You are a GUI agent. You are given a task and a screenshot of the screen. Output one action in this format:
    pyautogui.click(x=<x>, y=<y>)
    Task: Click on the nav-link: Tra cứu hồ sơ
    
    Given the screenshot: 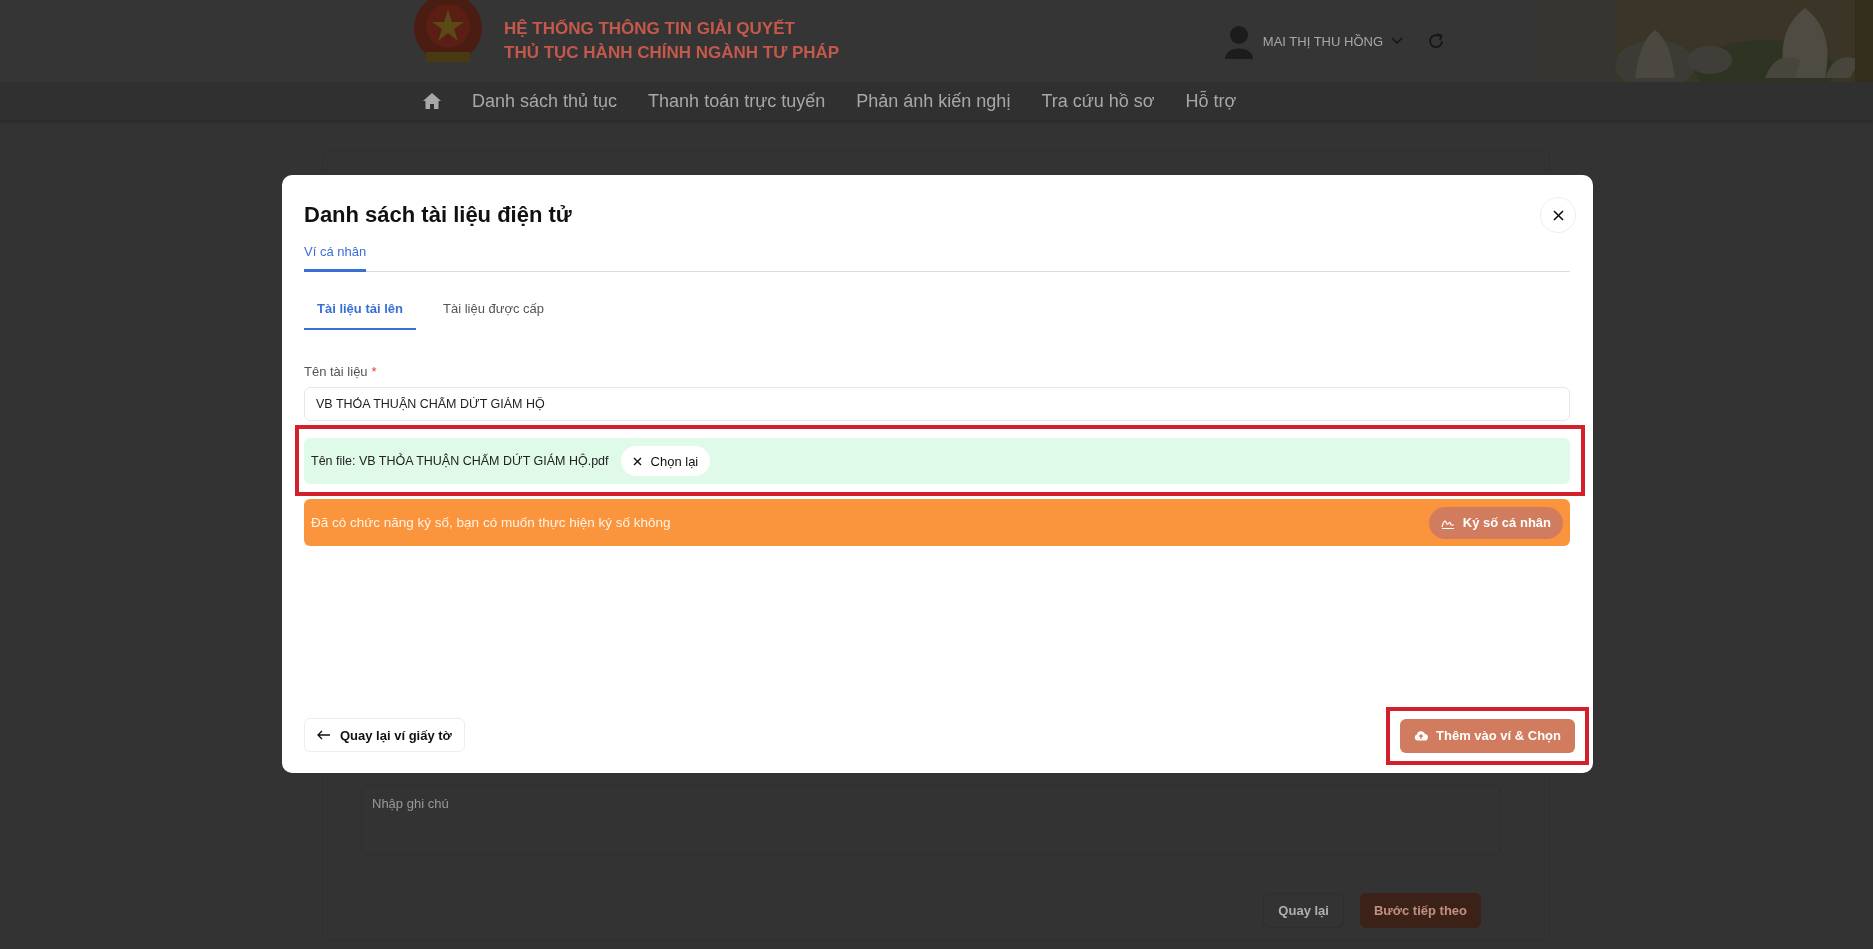 What is the action you would take?
    pyautogui.click(x=1098, y=101)
    